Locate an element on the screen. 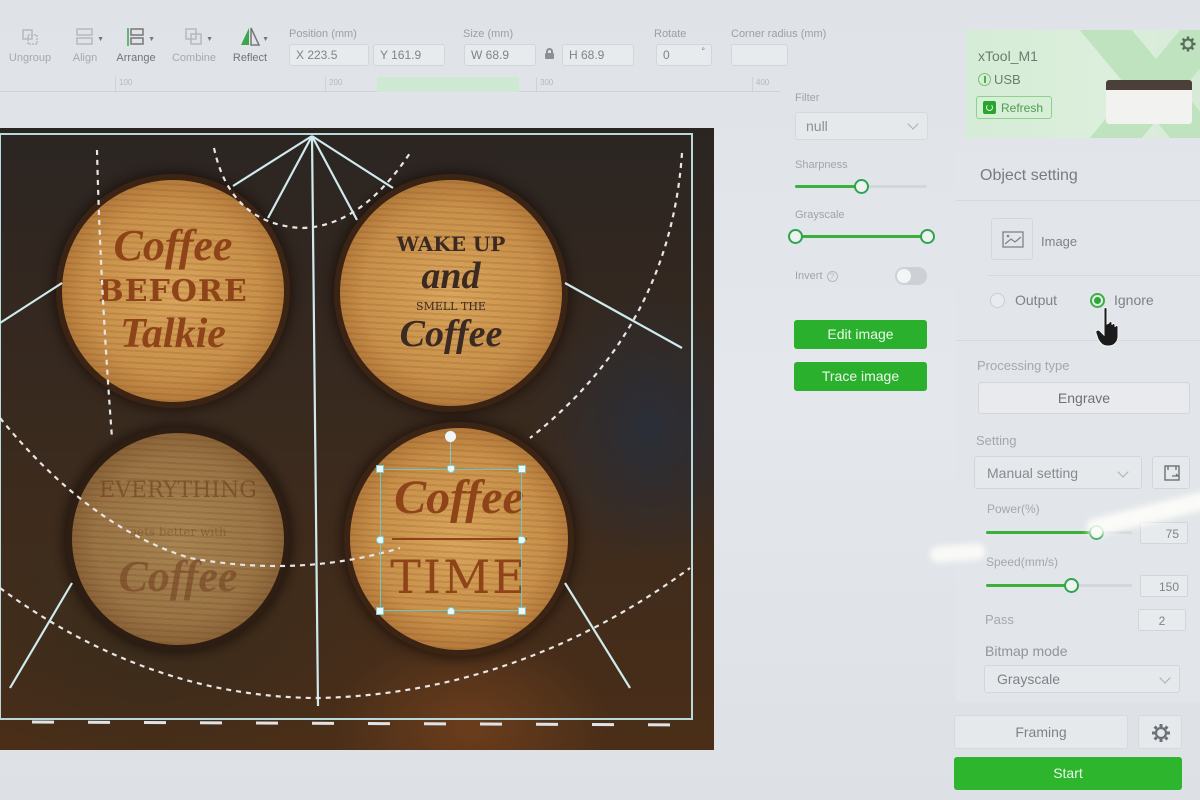  position-label: Position (mm) is located at coordinates (323, 34).